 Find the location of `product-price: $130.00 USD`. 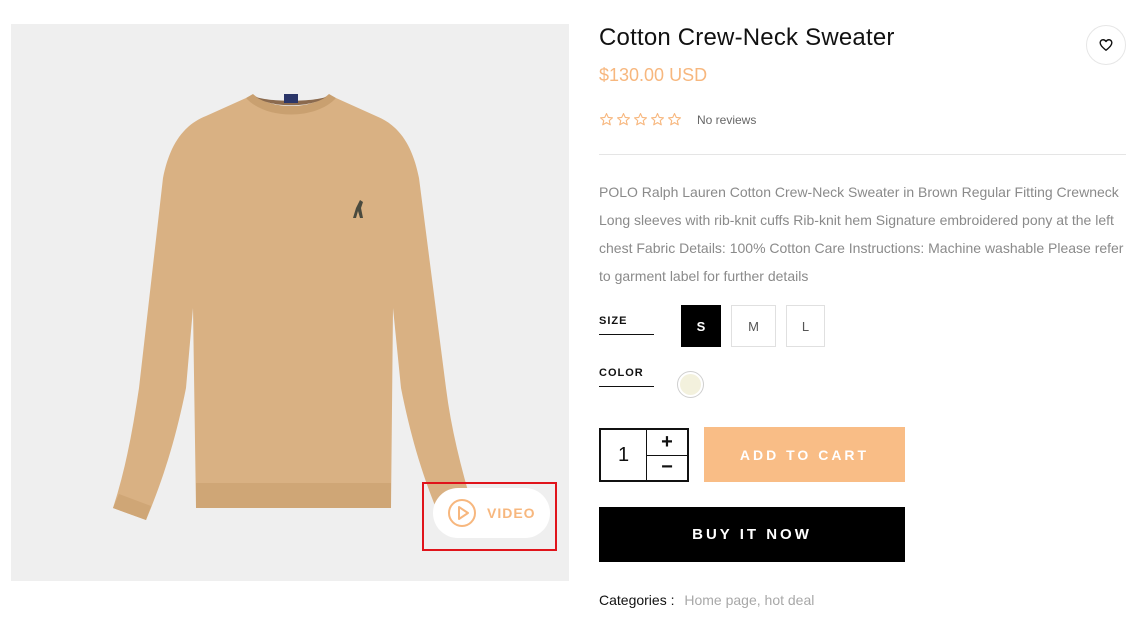

product-price: $130.00 USD is located at coordinates (653, 75).